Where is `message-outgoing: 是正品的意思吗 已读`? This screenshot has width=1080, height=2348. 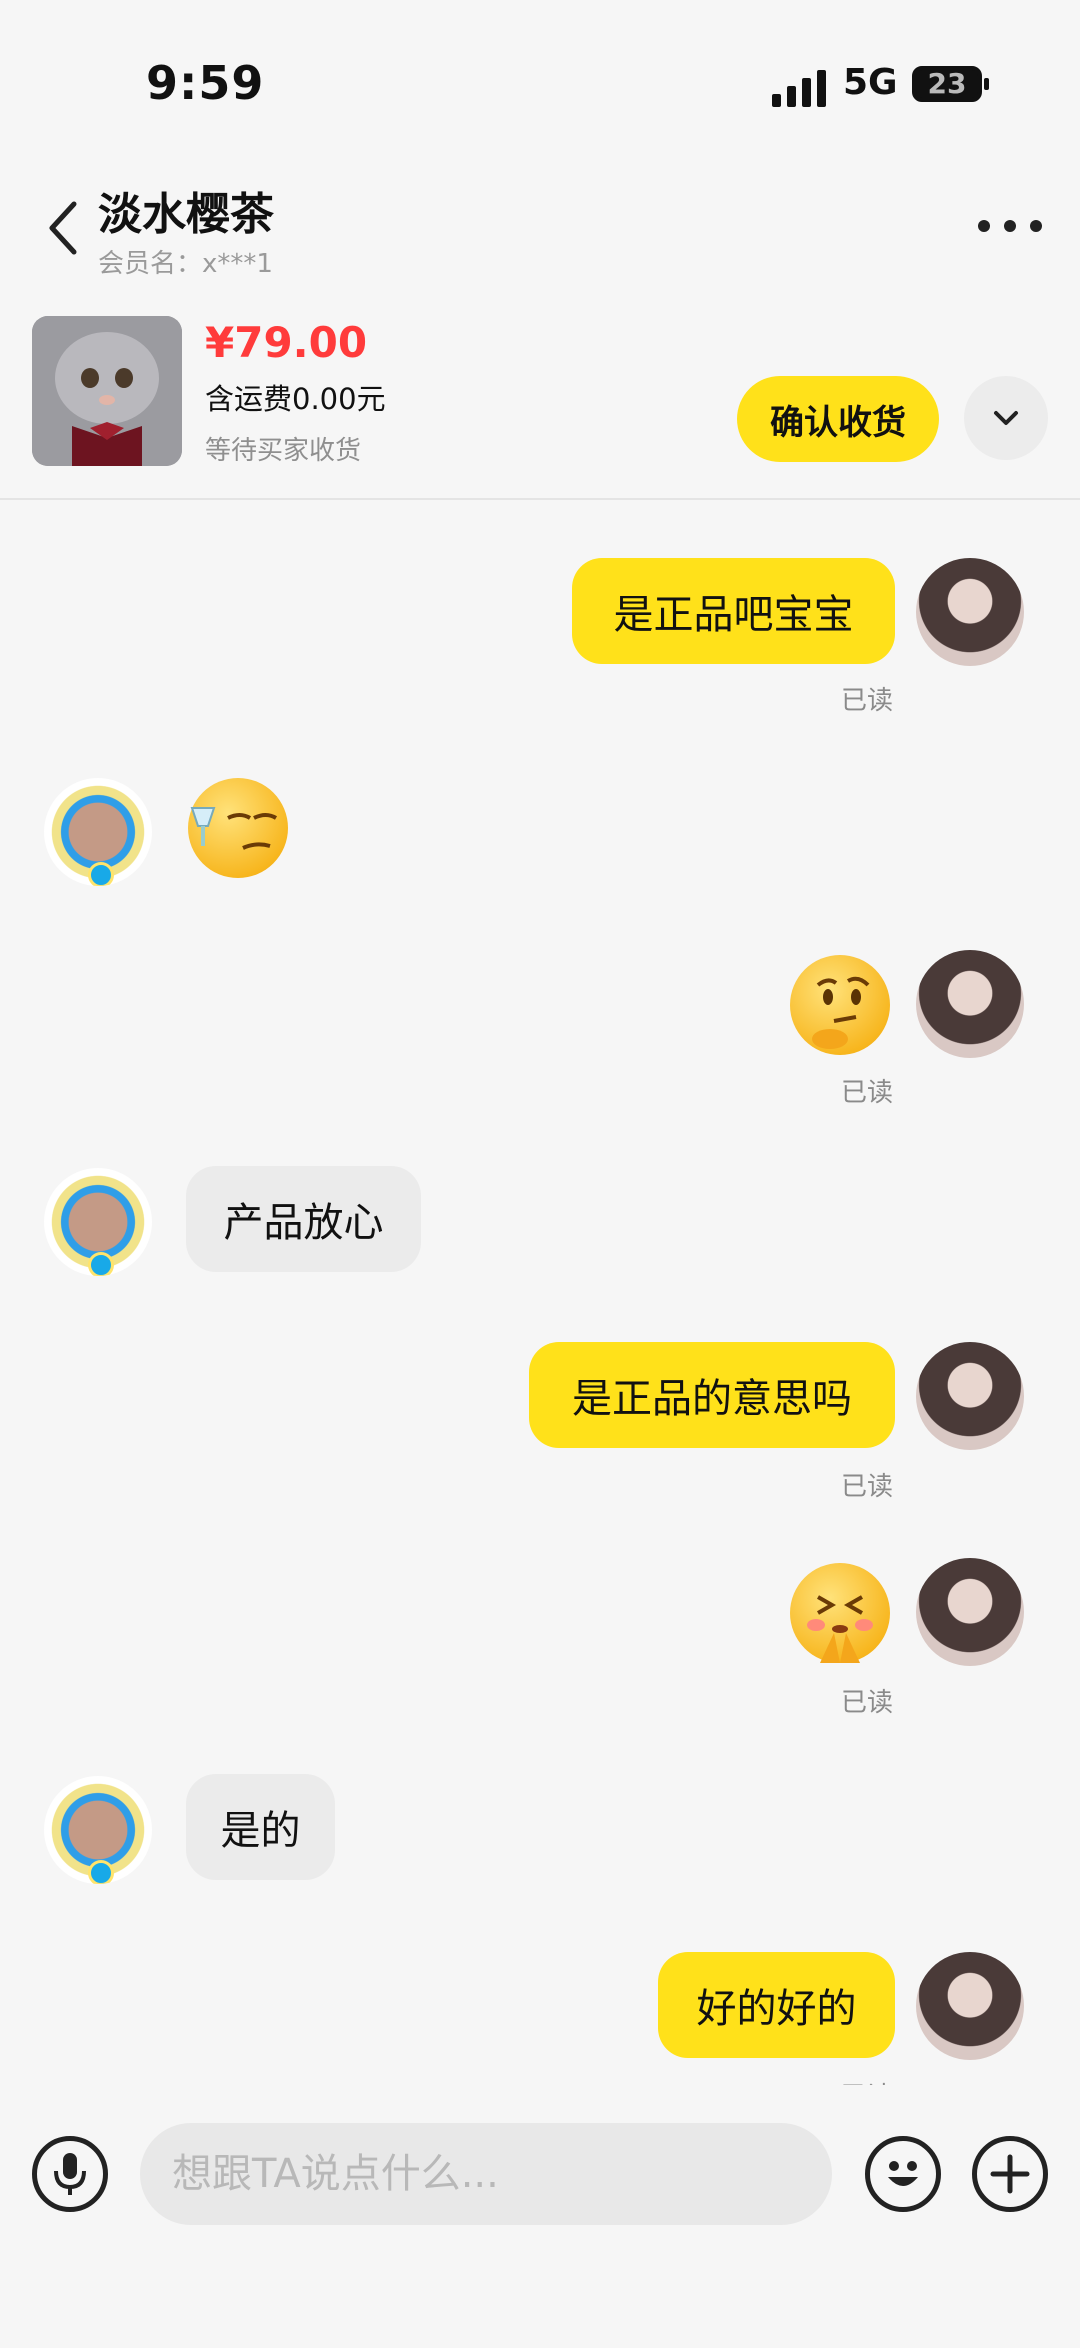 message-outgoing: 是正品的意思吗 已读 is located at coordinates (540, 1422).